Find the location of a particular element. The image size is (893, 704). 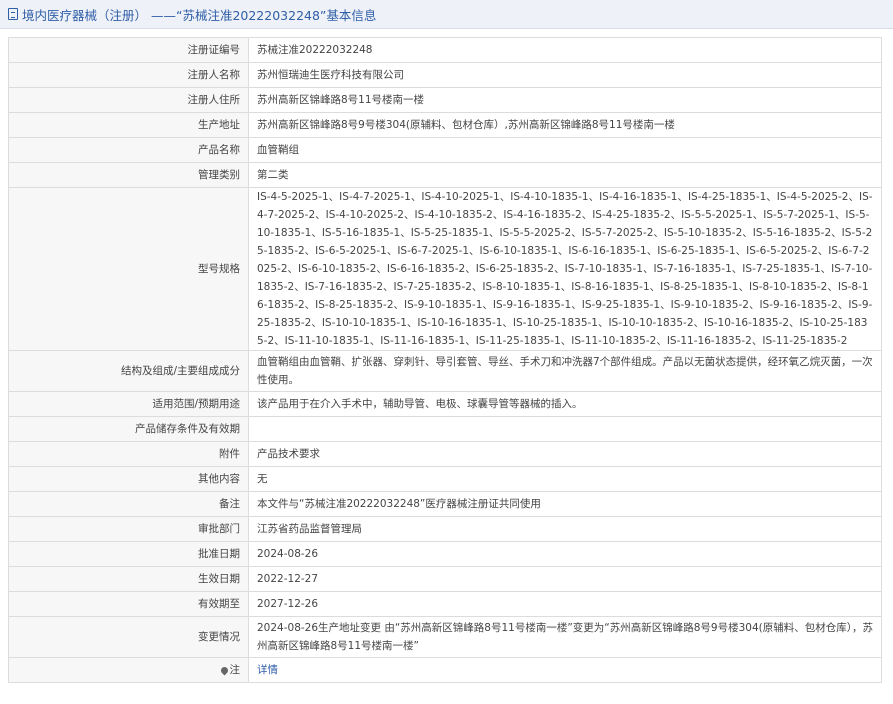

table-row: 产品储存条件及有效期 is located at coordinates (445, 429).